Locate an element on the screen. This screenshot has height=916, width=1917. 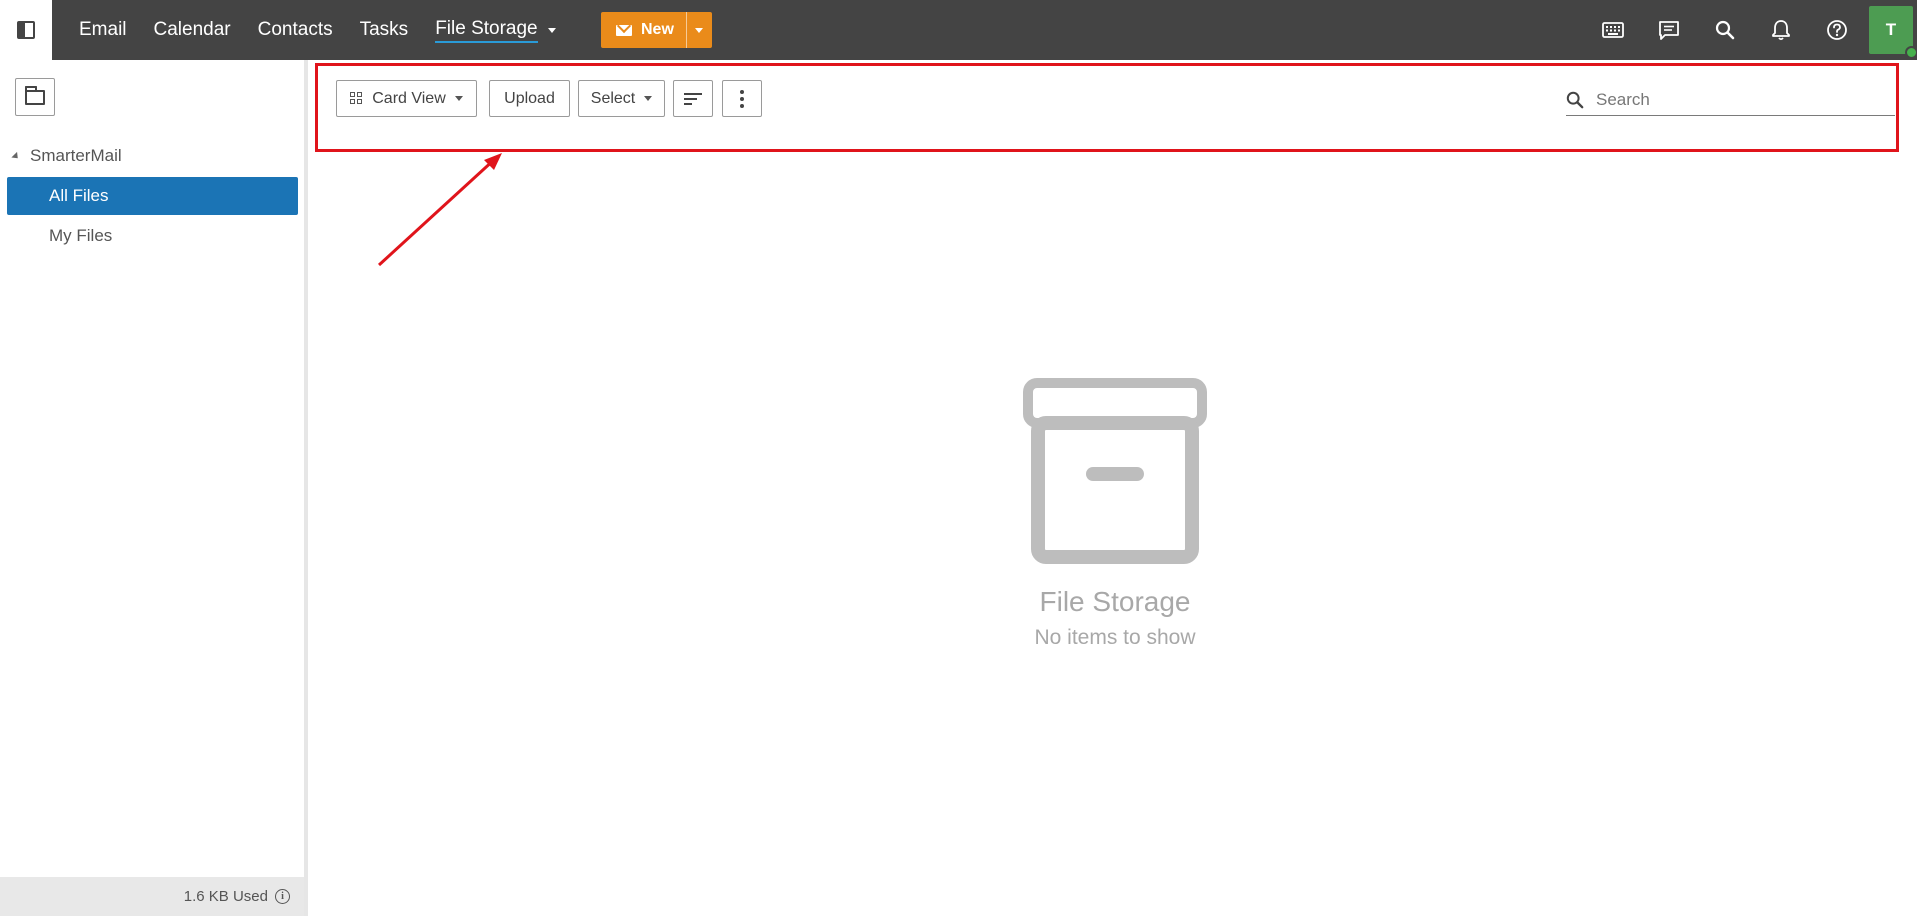
nav-file-storage-label: File Storage is located at coordinates (486, 30).